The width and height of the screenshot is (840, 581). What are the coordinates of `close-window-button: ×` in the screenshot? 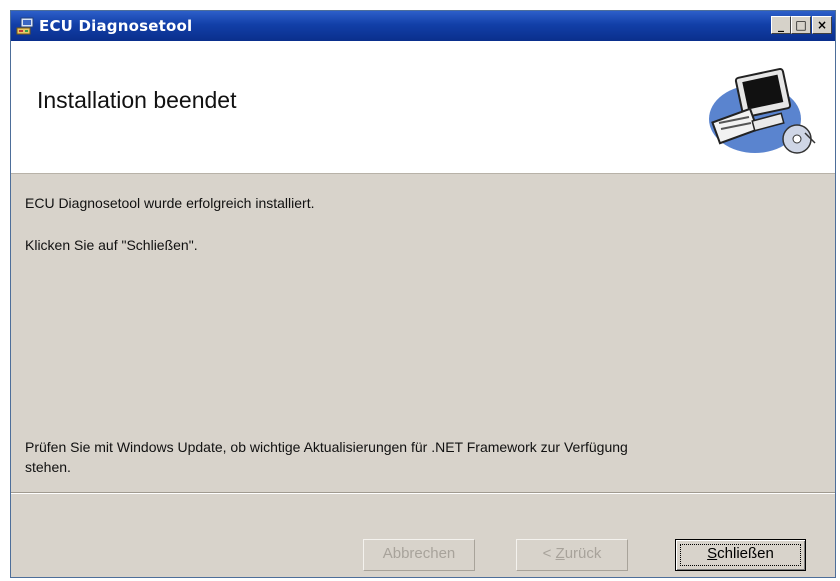 It's located at (822, 25).